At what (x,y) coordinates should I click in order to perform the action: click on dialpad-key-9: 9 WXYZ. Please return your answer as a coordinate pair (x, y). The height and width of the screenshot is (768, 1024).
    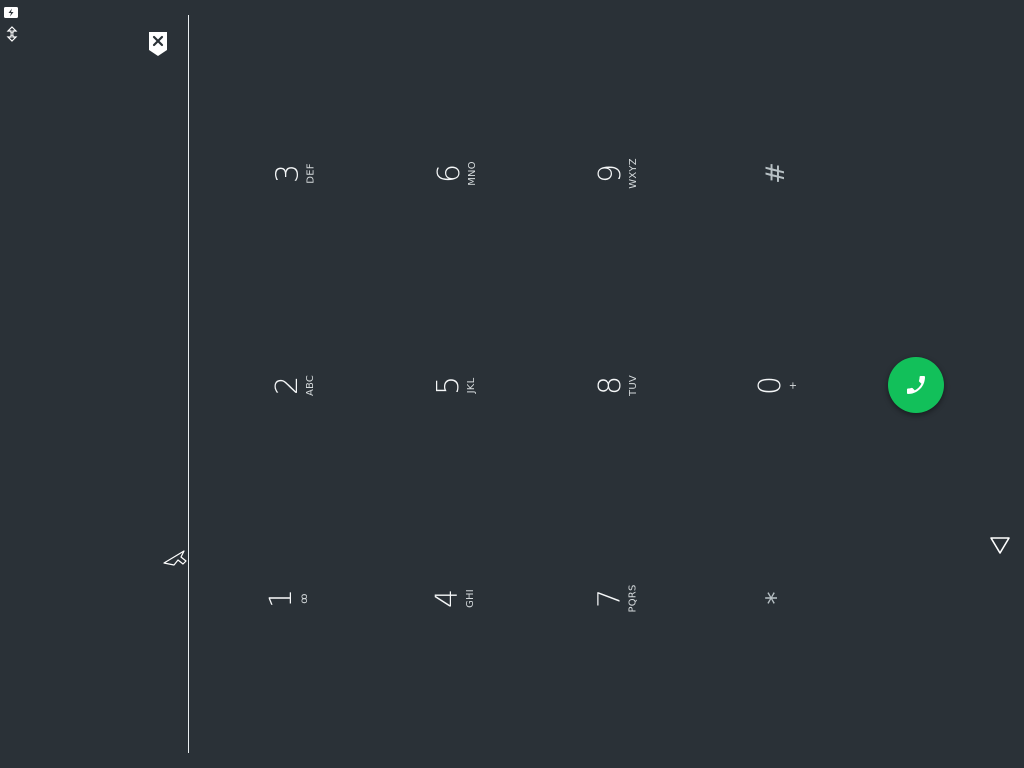
    Looking at the image, I should click on (617, 173).